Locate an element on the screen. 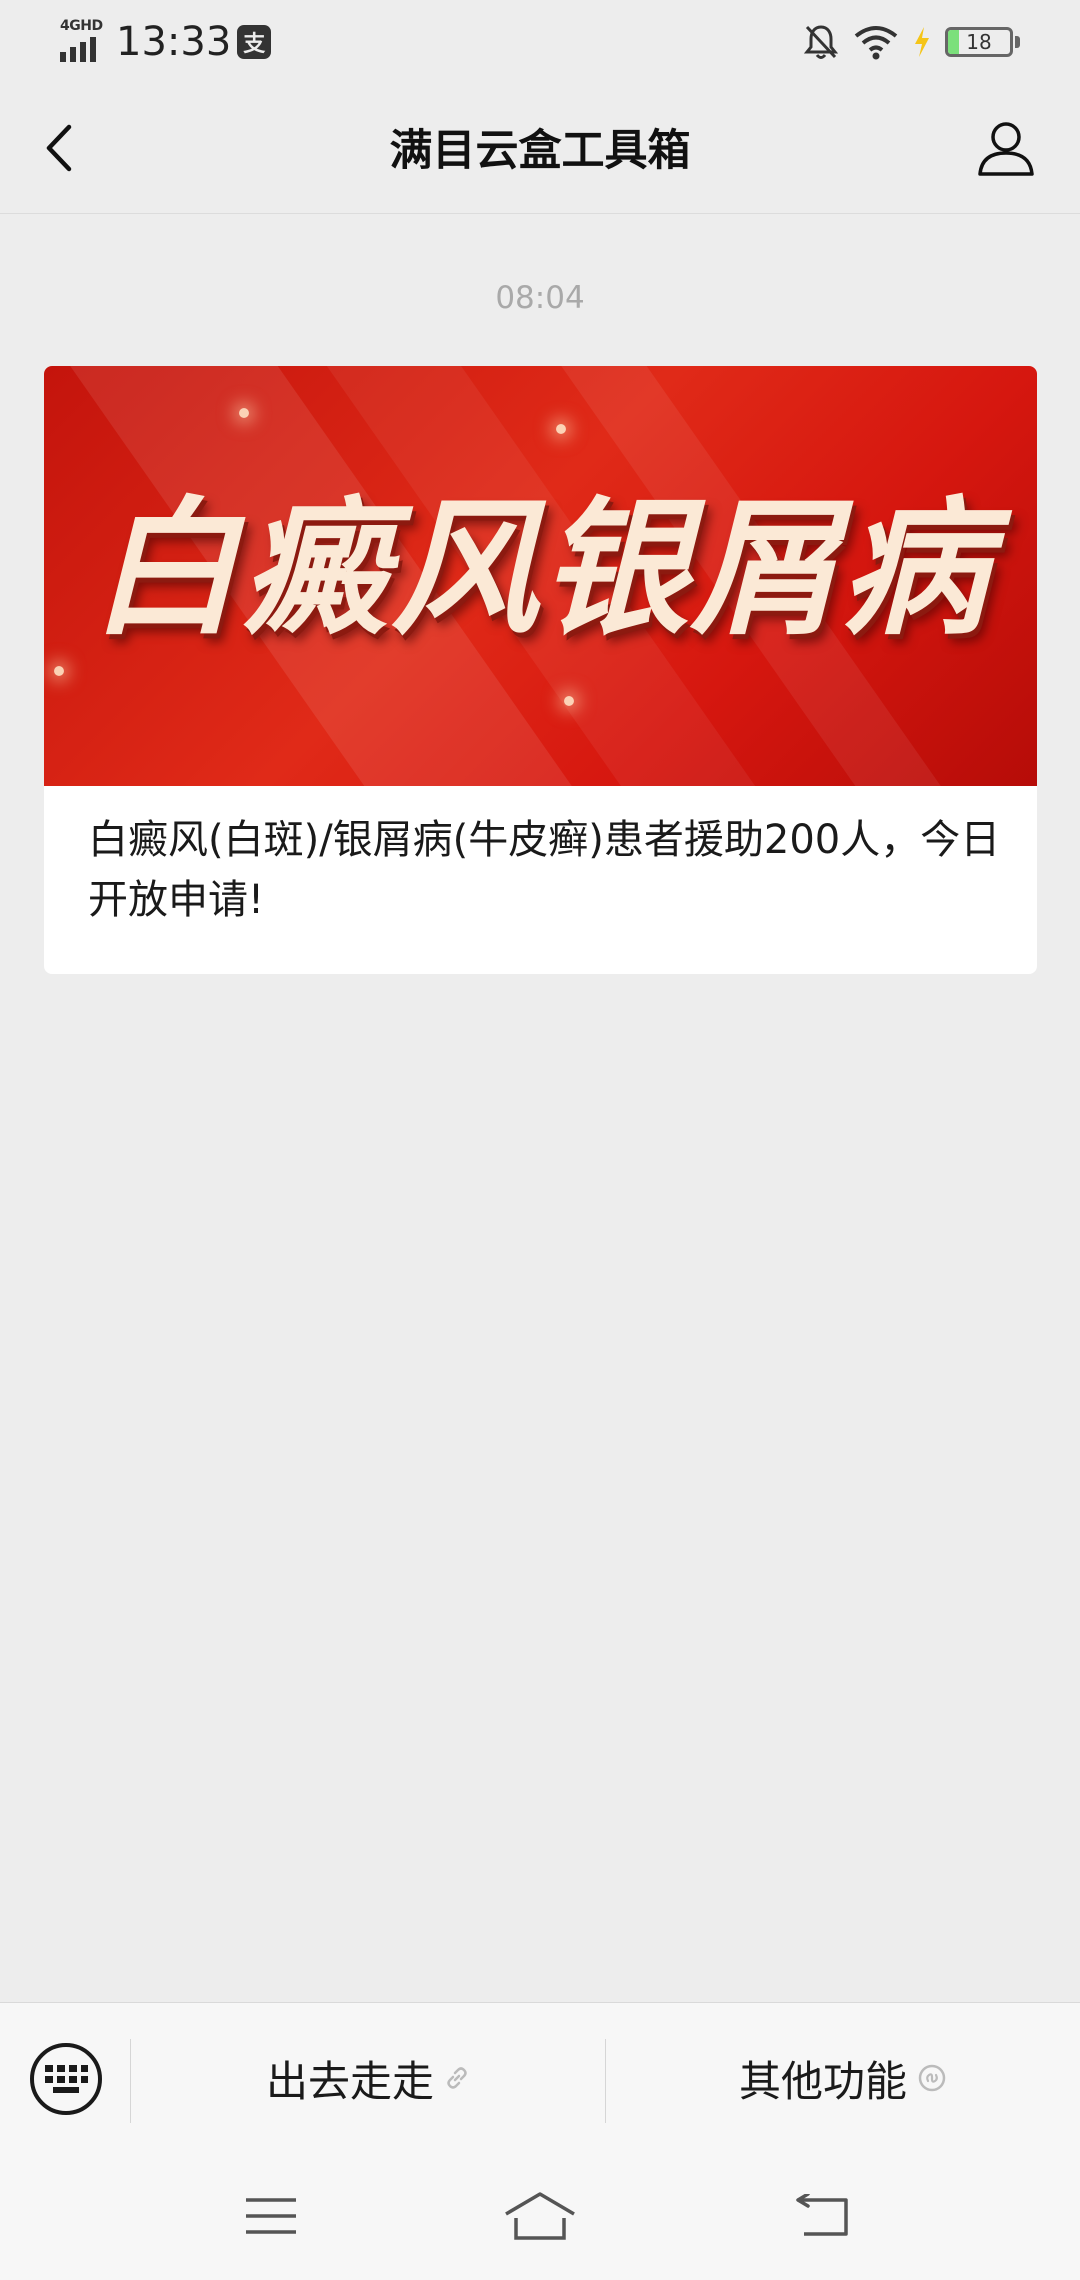 This screenshot has width=1080, height=2280. bottom-menu: 出去走走 其他功能 is located at coordinates (540, 2077).